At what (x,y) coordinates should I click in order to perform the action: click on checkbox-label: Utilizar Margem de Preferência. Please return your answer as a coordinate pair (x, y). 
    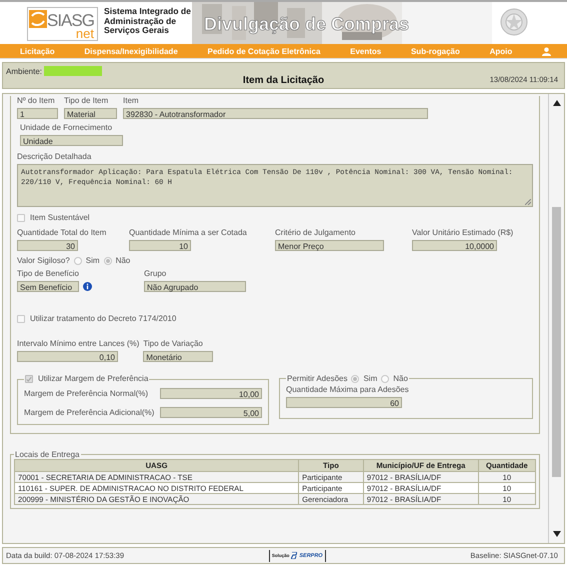
    Looking at the image, I should click on (93, 379).